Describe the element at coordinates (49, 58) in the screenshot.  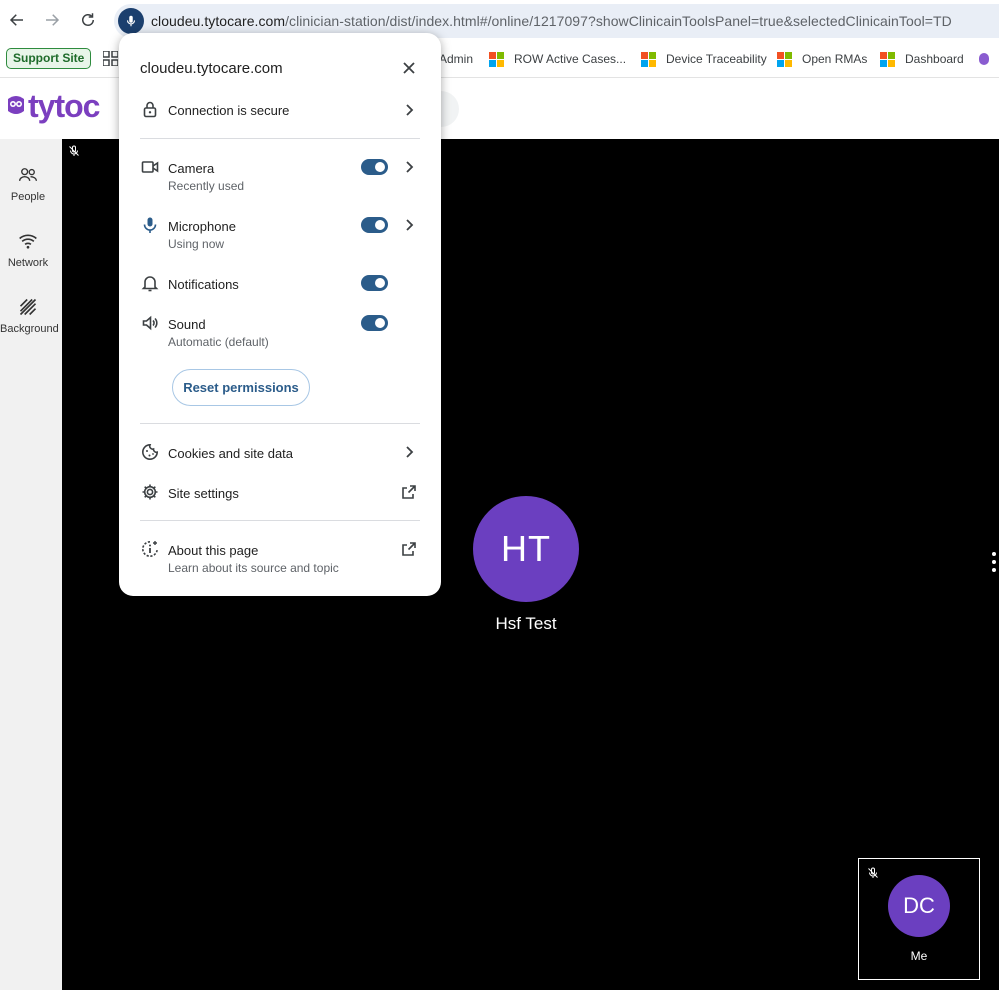
I see `bookmark-support-site: Support Site` at that location.